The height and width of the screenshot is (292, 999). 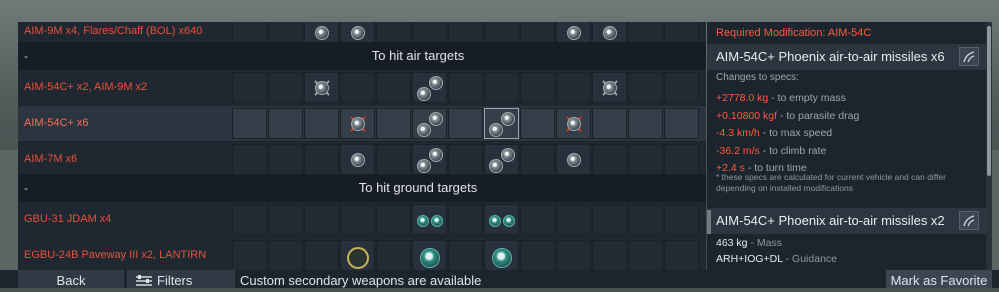 I want to click on targeting-pod-icon, so click(x=358, y=258).